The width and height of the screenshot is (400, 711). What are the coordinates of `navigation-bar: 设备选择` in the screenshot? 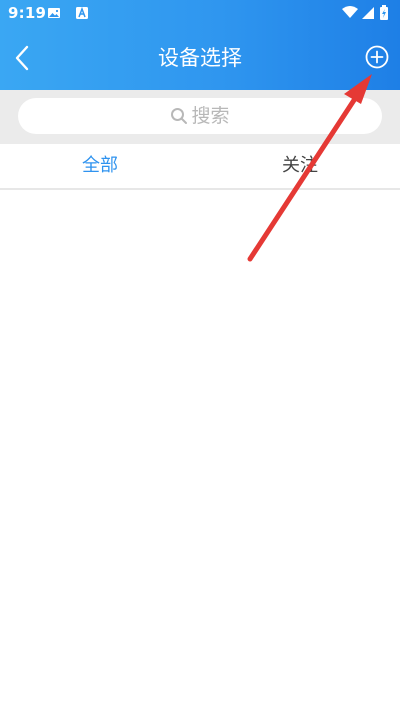 It's located at (200, 59).